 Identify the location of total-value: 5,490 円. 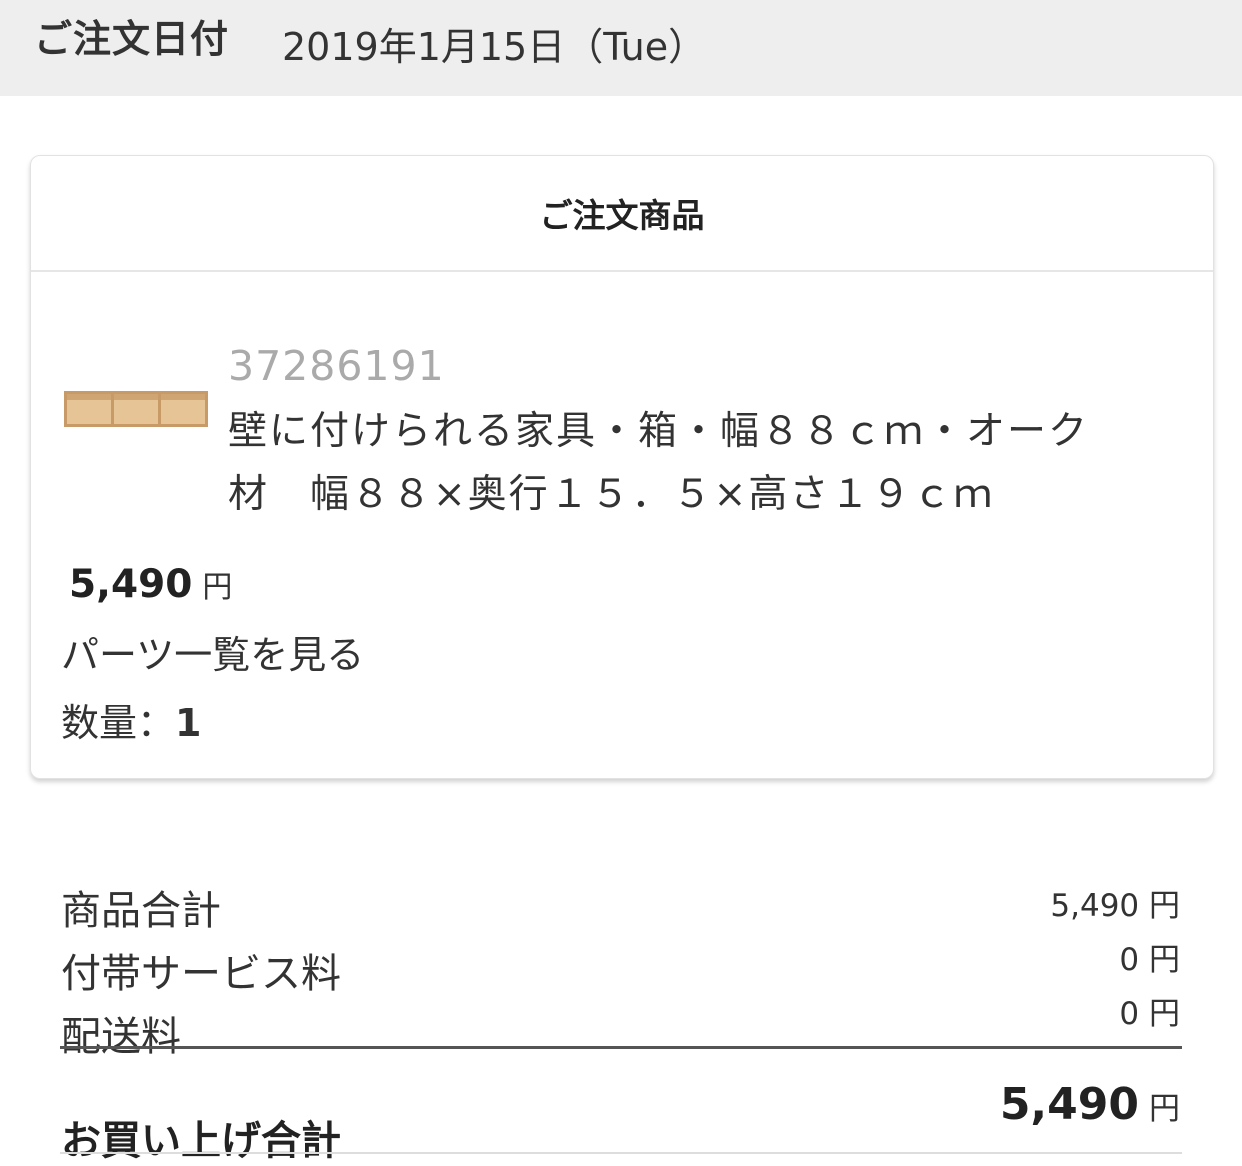
(1090, 1104).